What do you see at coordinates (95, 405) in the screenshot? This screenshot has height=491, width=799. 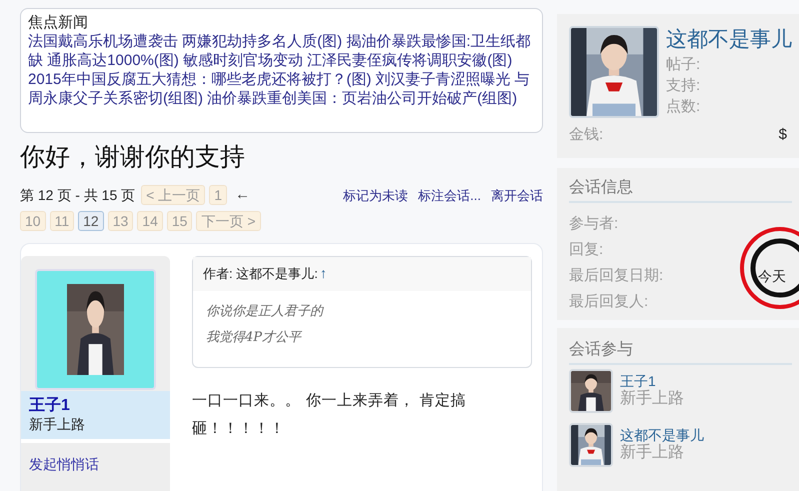 I see `author-name: 王子1` at bounding box center [95, 405].